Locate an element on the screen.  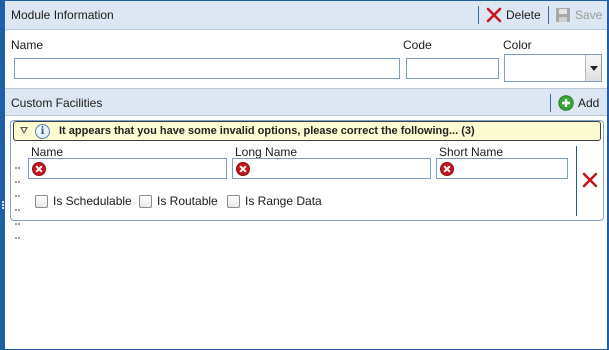
is-schedulable-checkbox: Is Schedulable is located at coordinates (83, 201).